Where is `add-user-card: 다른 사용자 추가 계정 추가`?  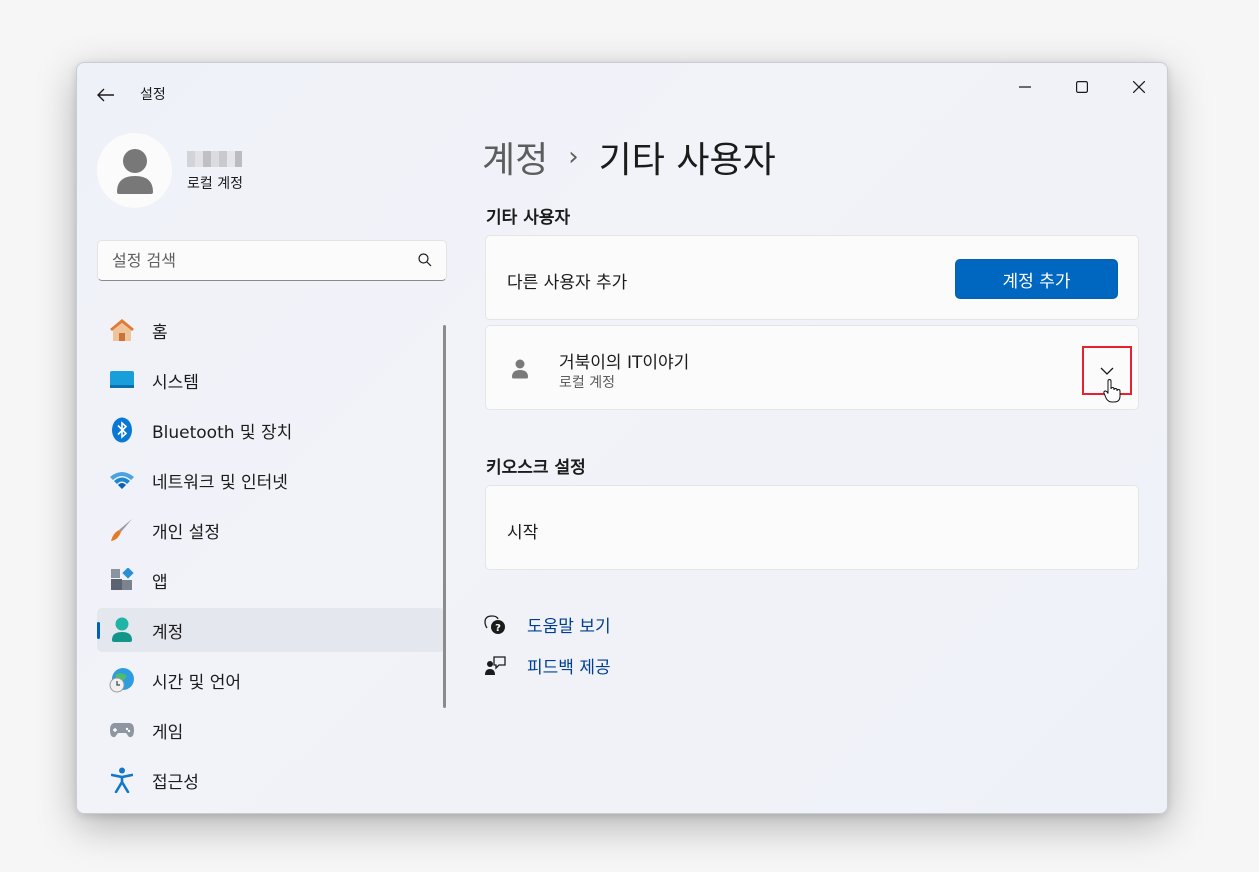 add-user-card: 다른 사용자 추가 계정 추가 is located at coordinates (812, 277).